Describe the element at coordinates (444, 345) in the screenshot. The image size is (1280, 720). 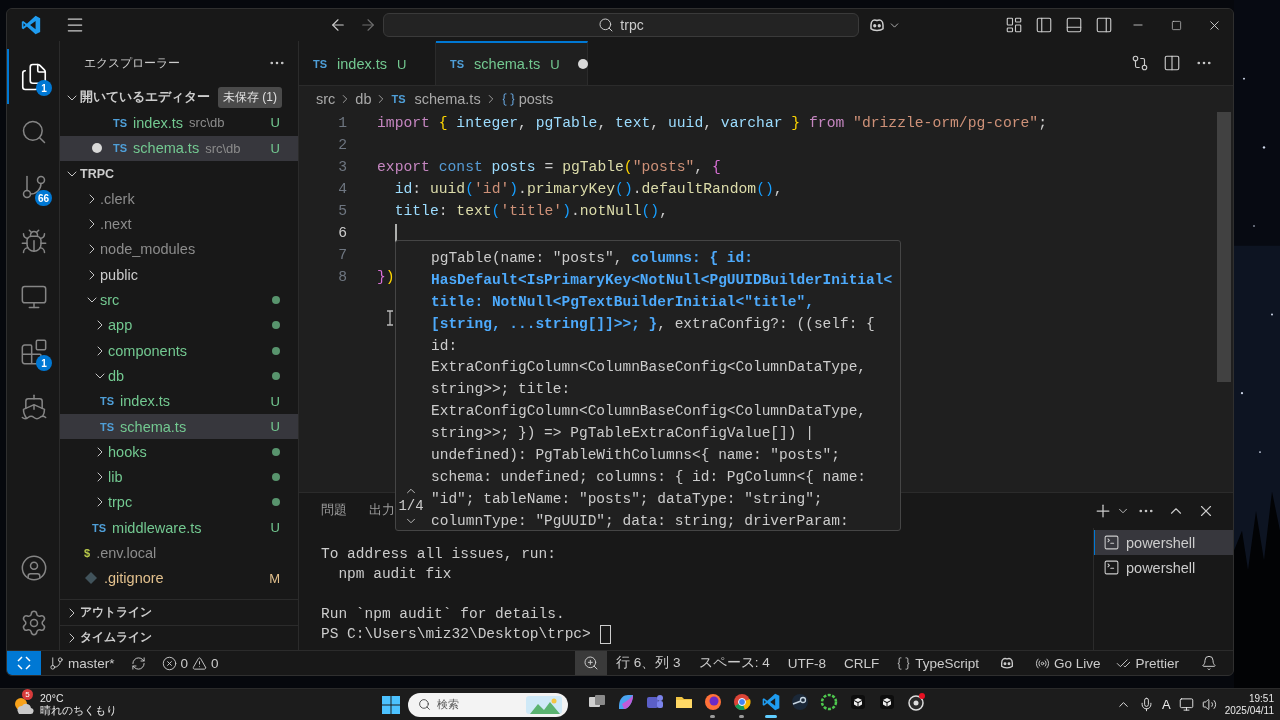
I see `signature-line: id:` at that location.